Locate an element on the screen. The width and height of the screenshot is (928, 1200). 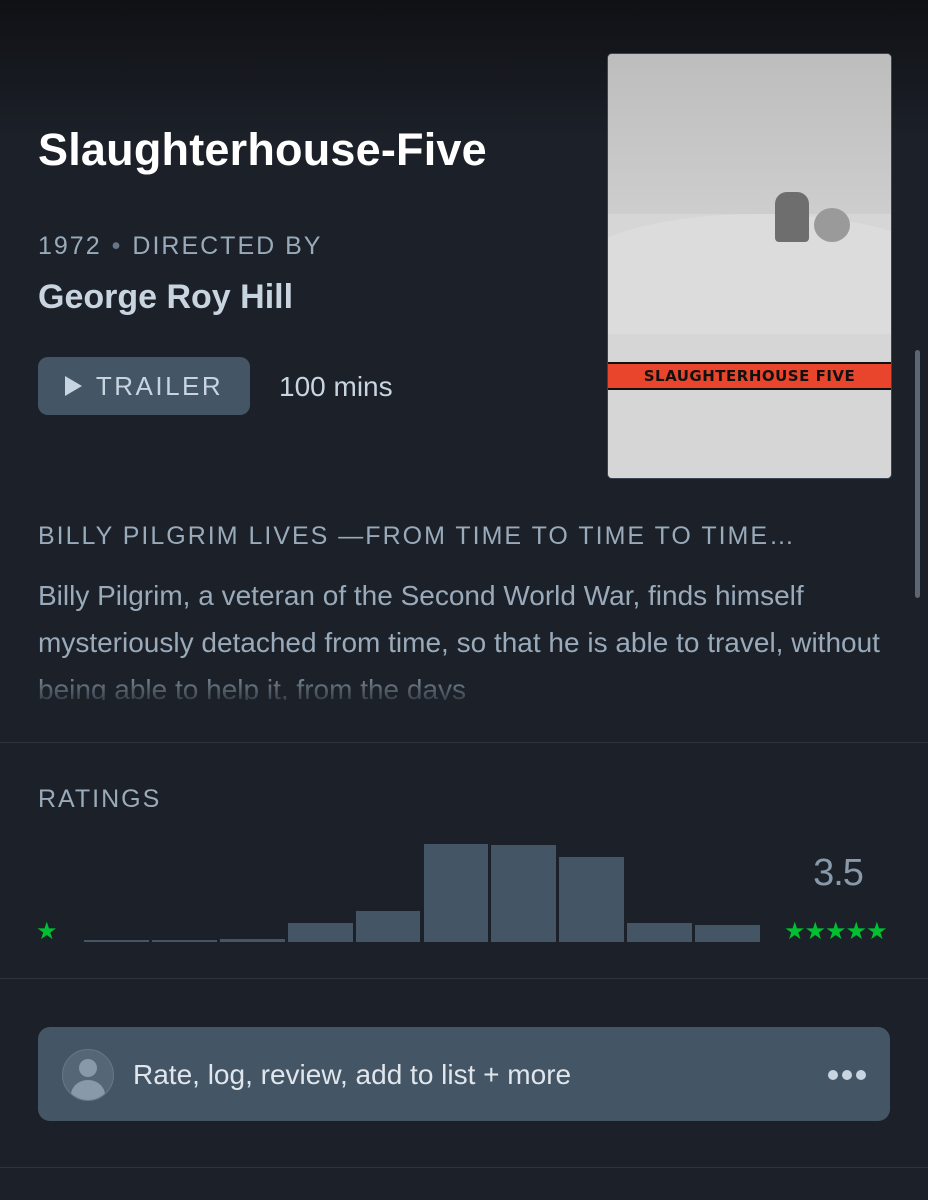
poster-title-text: SLAUGHTERHOUSE FIVE is located at coordinates (749, 376).